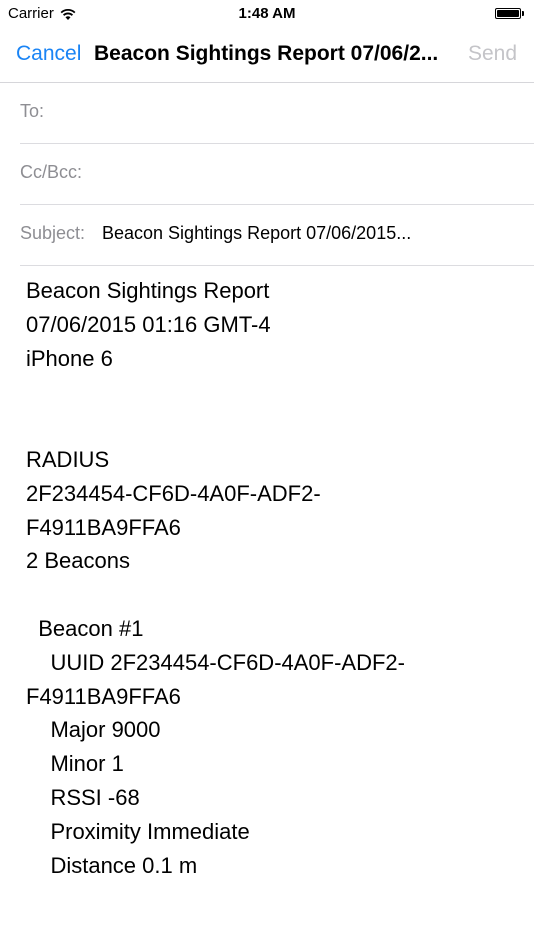 The height and width of the screenshot is (950, 534). Describe the element at coordinates (93, 730) in the screenshot. I see `body-line: Major 9000` at that location.